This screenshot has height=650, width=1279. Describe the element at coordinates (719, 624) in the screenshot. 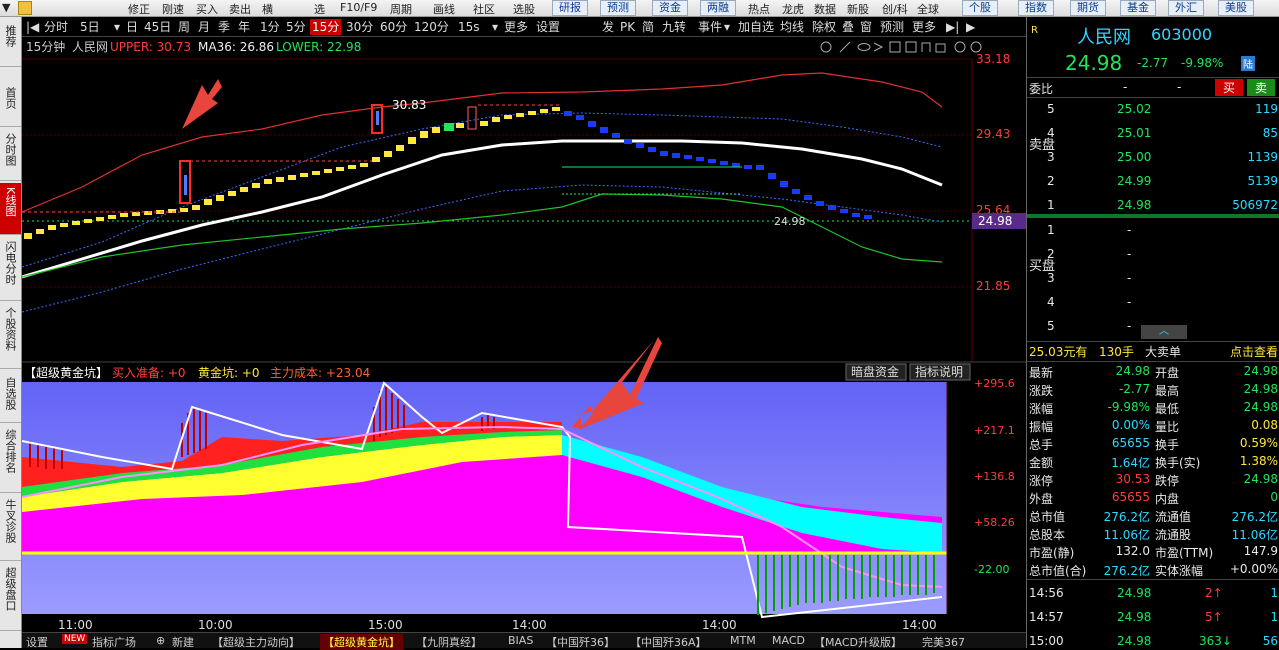

I see `time-label: 14:00` at that location.